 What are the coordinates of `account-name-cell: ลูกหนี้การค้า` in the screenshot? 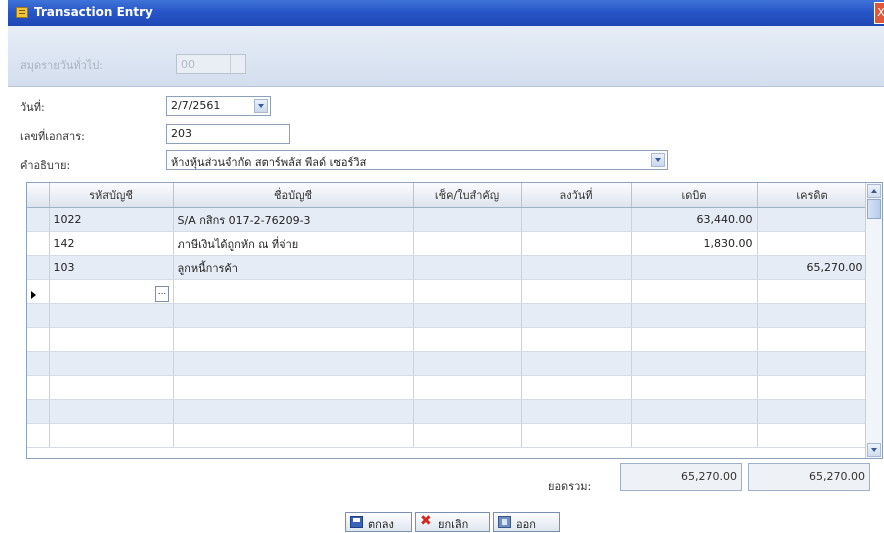 It's located at (293, 267).